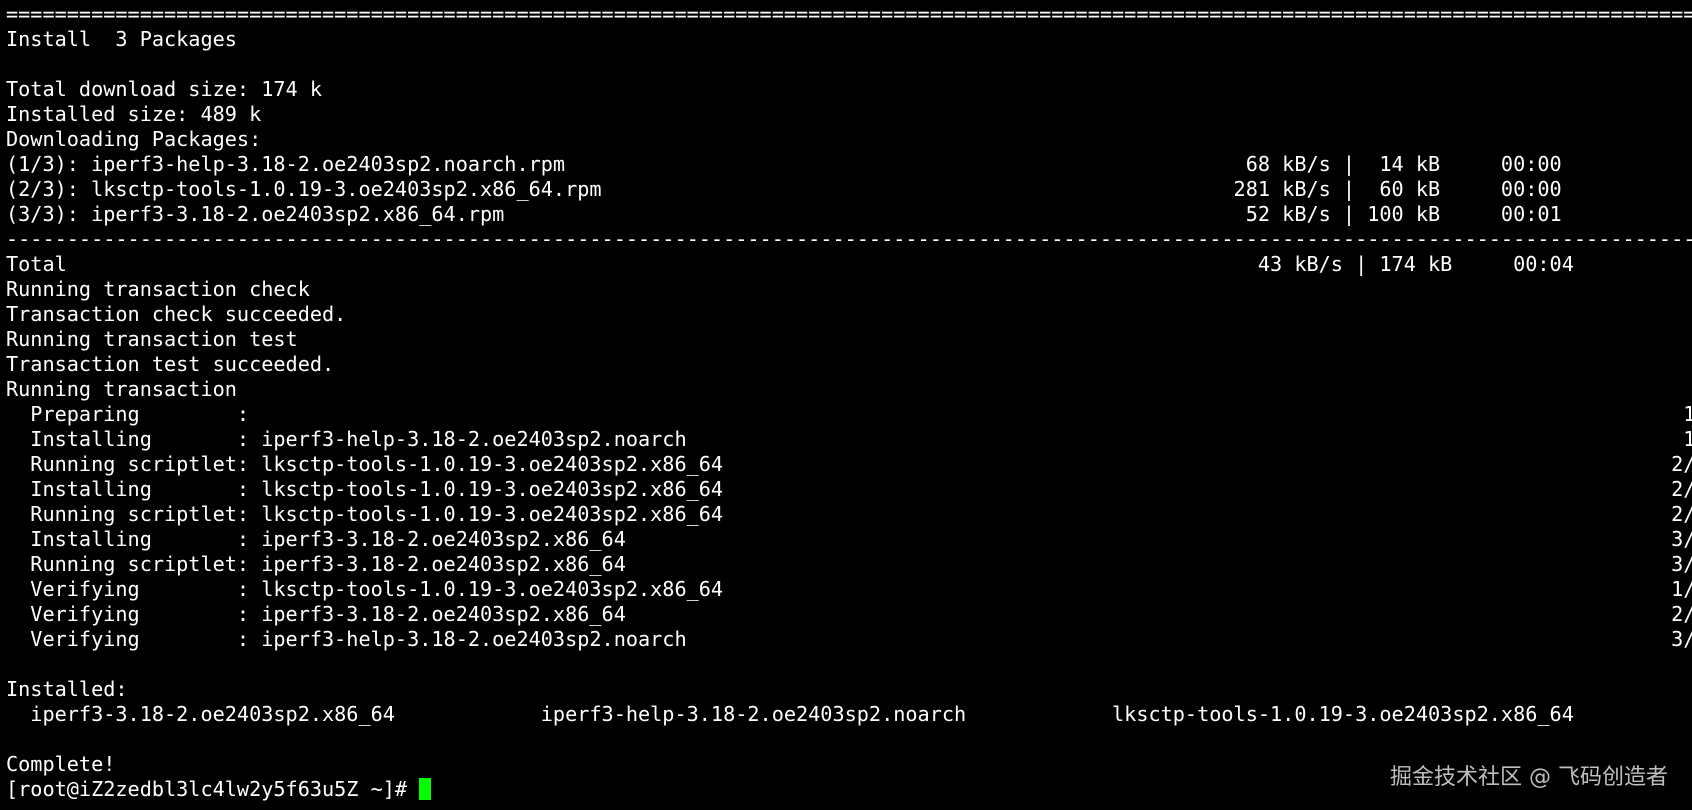 The image size is (1692, 810). What do you see at coordinates (164, 89) in the screenshot?
I see `terminal-output-line: Total download size: 174 k` at bounding box center [164, 89].